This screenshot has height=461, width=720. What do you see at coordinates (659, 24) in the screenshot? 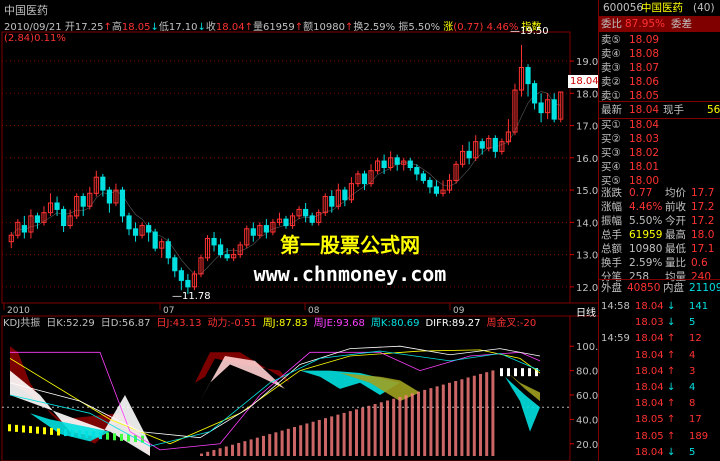
I see `committee-row: 委比 87.95% 委差` at bounding box center [659, 24].